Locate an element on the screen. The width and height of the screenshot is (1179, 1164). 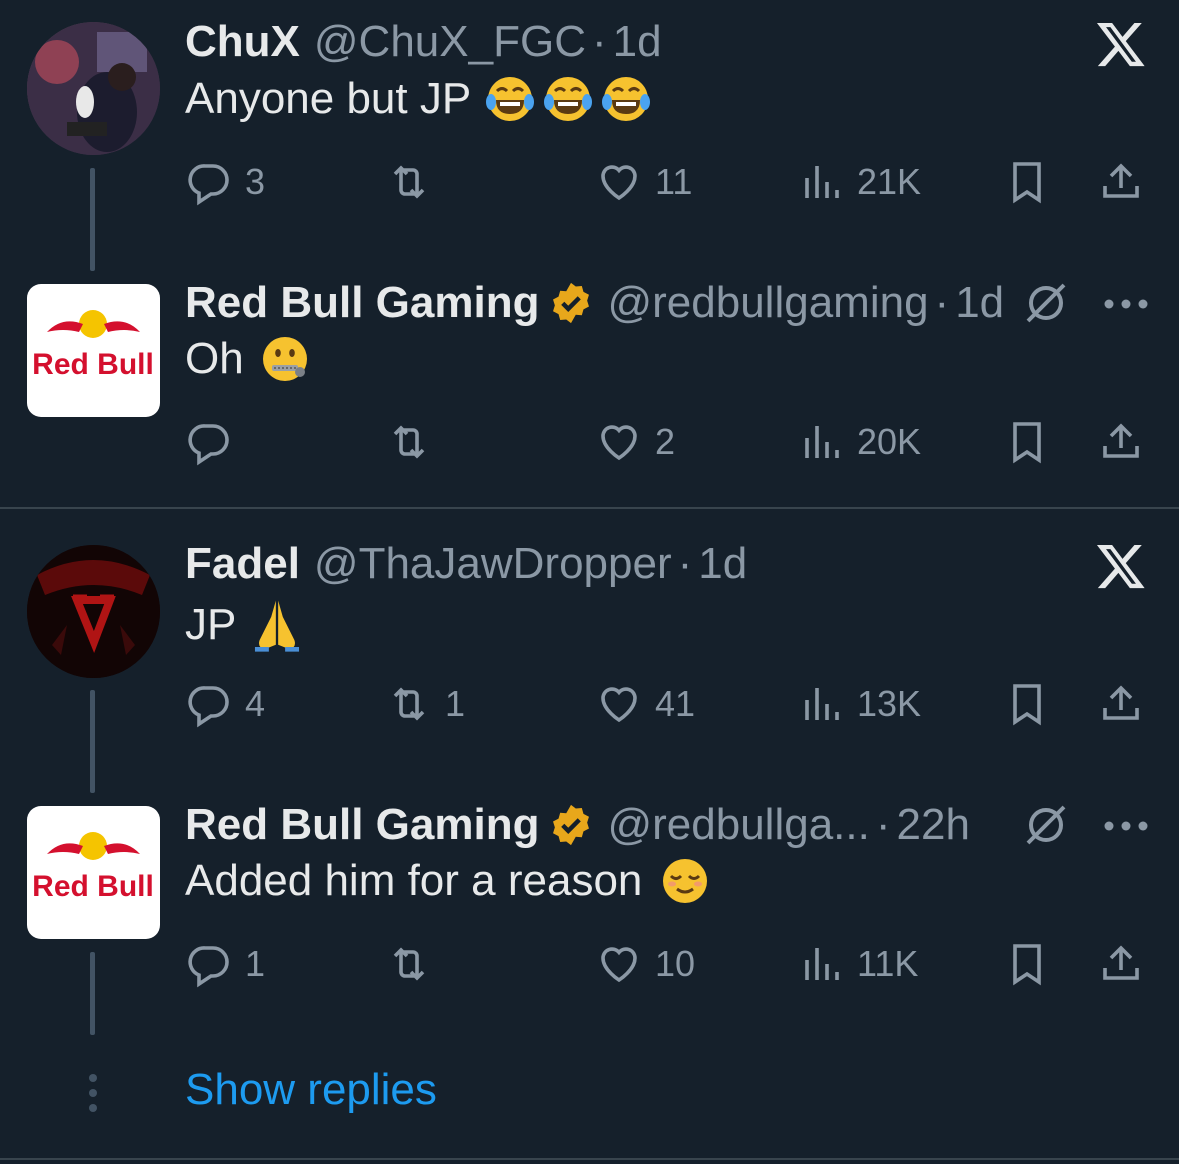
display-name: ChuX is located at coordinates (242, 42).